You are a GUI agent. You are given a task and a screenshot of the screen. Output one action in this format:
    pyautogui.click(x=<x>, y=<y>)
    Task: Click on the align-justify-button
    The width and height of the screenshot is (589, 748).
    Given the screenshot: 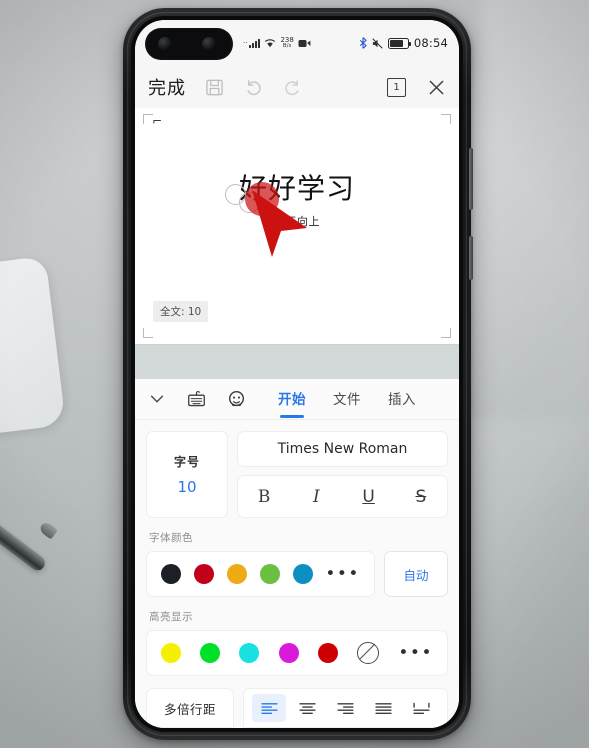 What is the action you would take?
    pyautogui.click(x=384, y=708)
    